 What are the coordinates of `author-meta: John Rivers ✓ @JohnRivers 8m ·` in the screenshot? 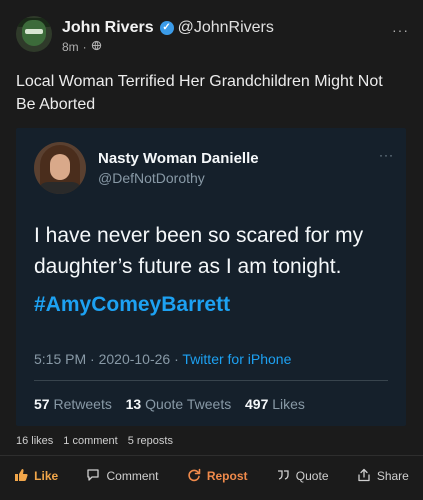 It's located at (168, 35).